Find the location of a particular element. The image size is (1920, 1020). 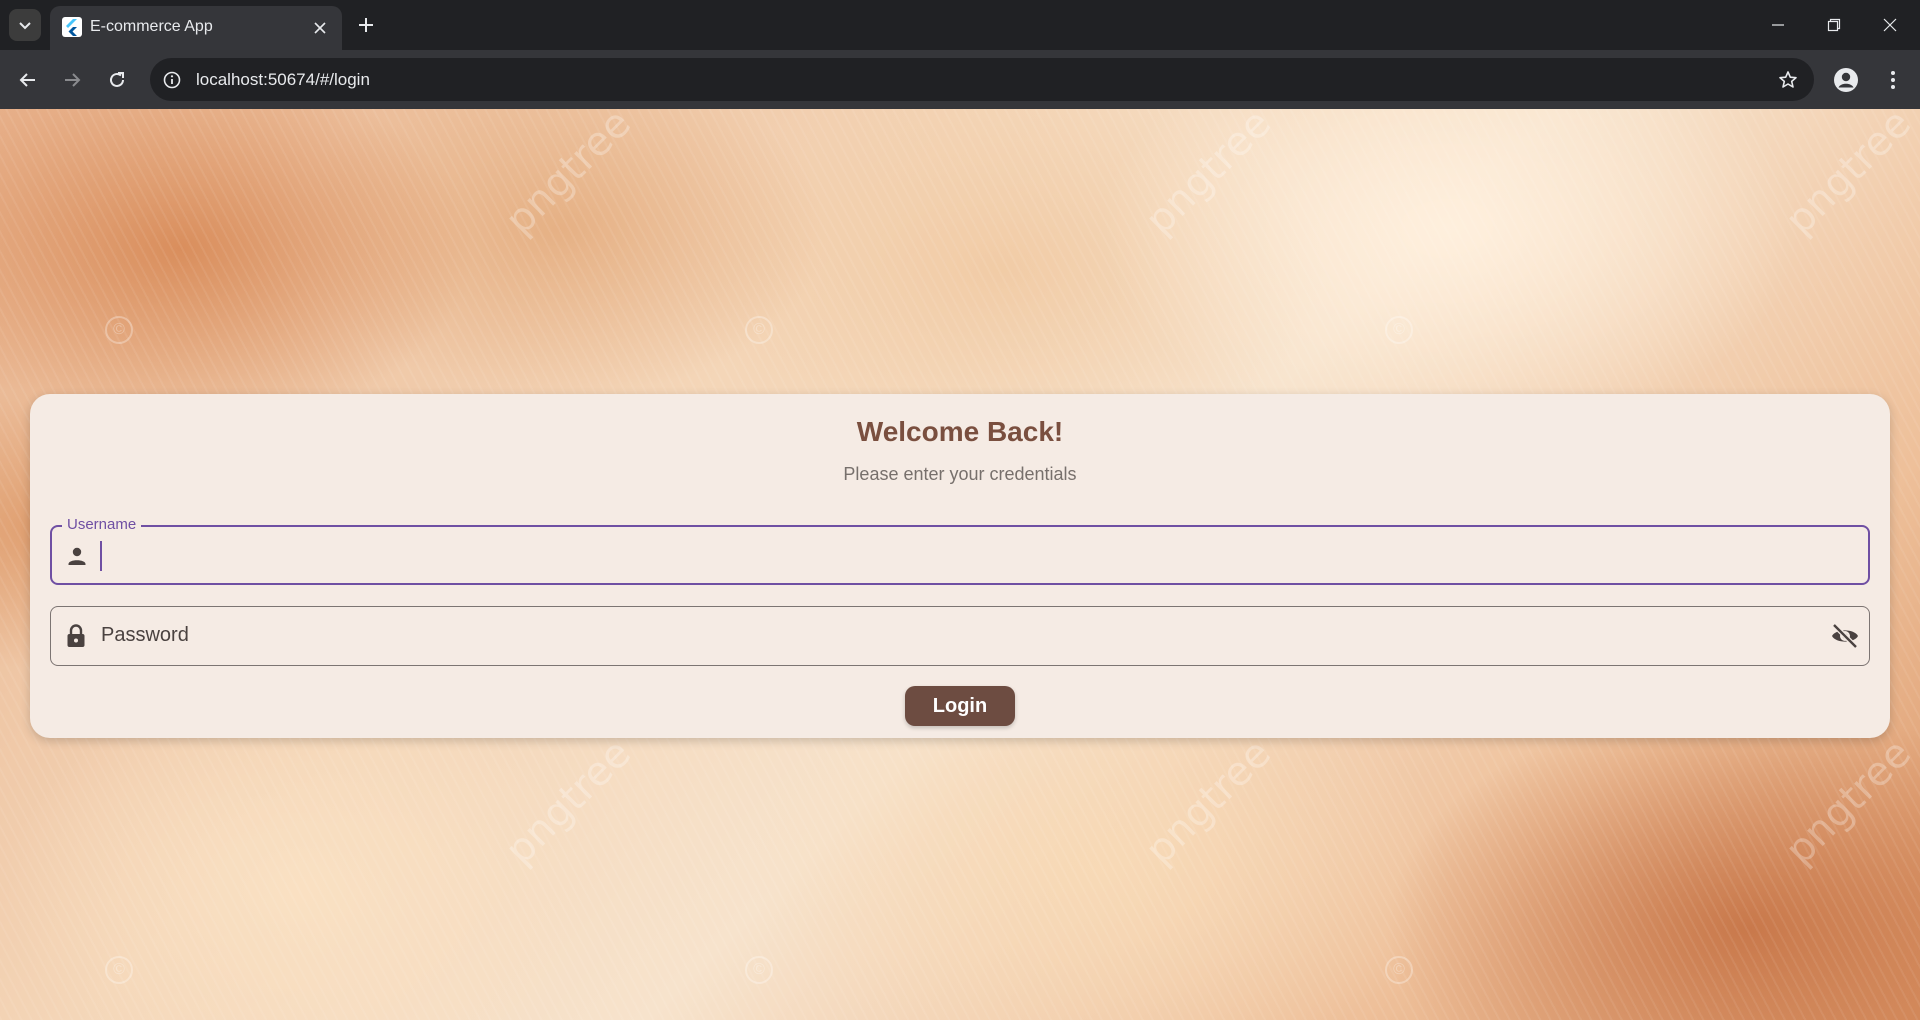

close-window-icon is located at coordinates (1890, 25).